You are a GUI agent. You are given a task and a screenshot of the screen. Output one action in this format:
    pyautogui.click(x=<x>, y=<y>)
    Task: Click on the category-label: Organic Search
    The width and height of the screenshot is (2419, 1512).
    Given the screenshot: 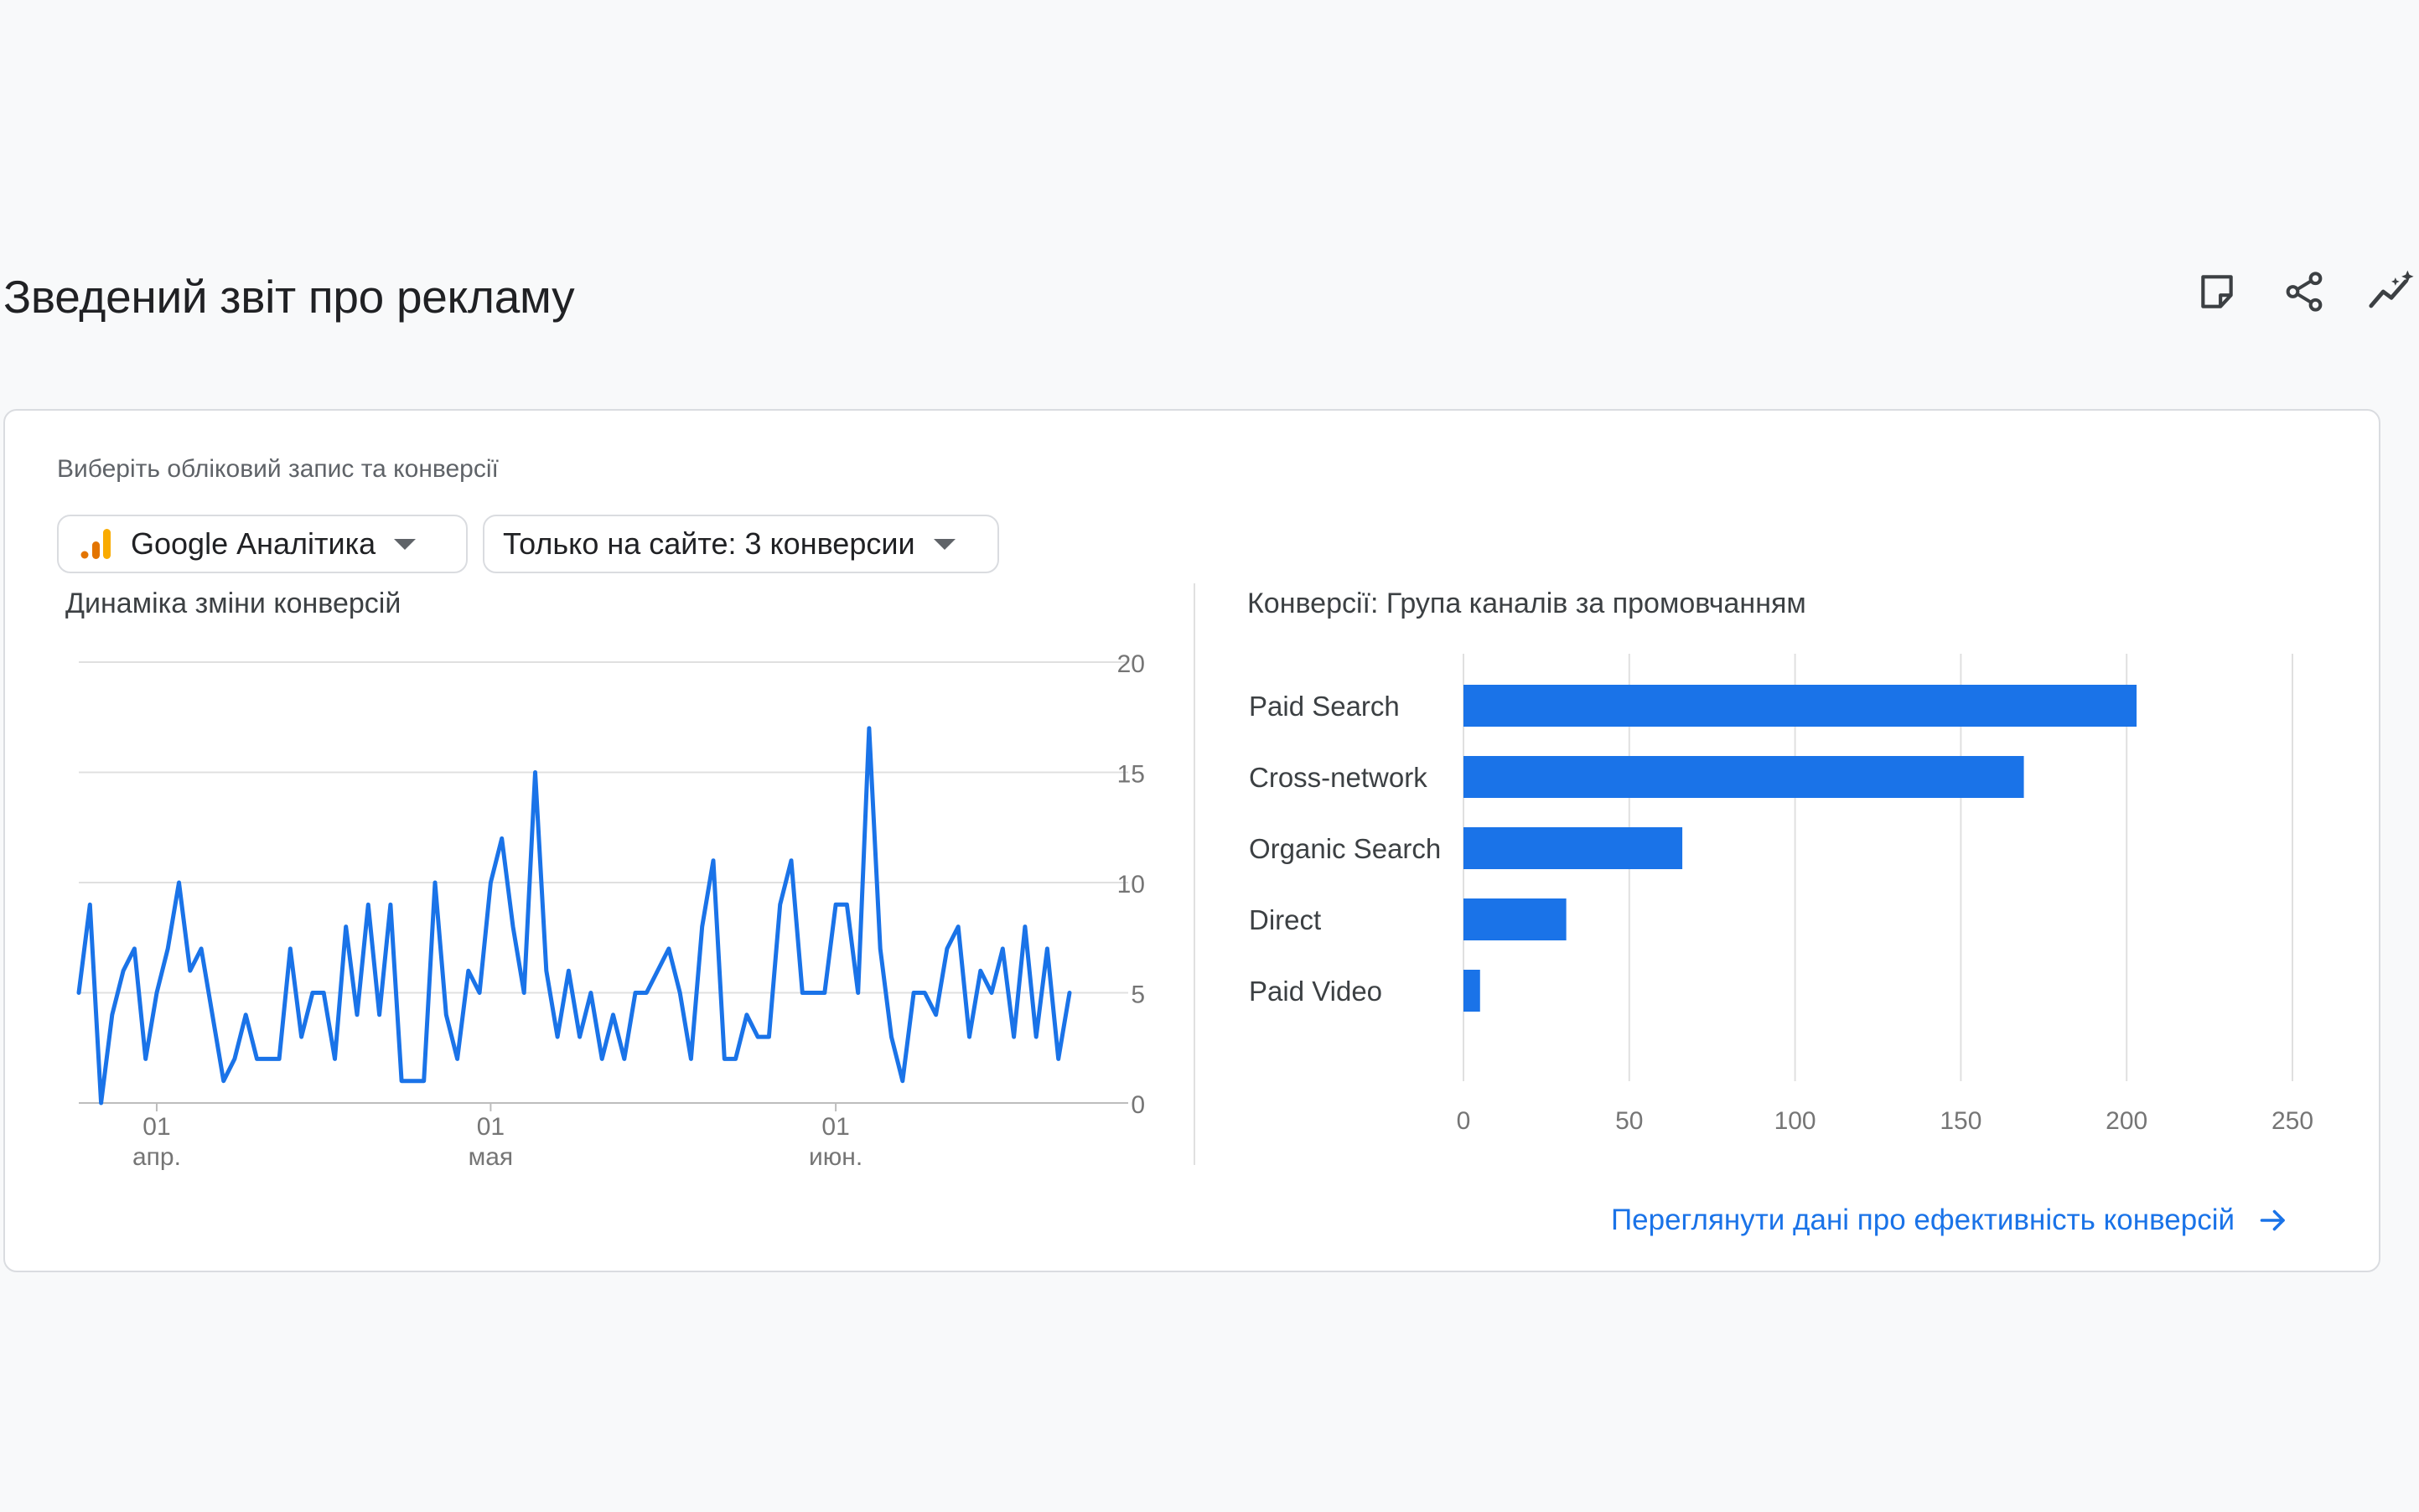 What is the action you would take?
    pyautogui.click(x=1345, y=848)
    